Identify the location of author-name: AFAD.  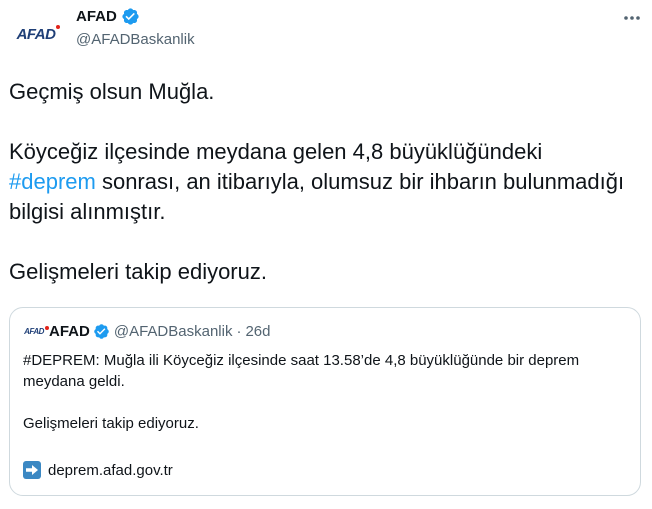
(96, 16).